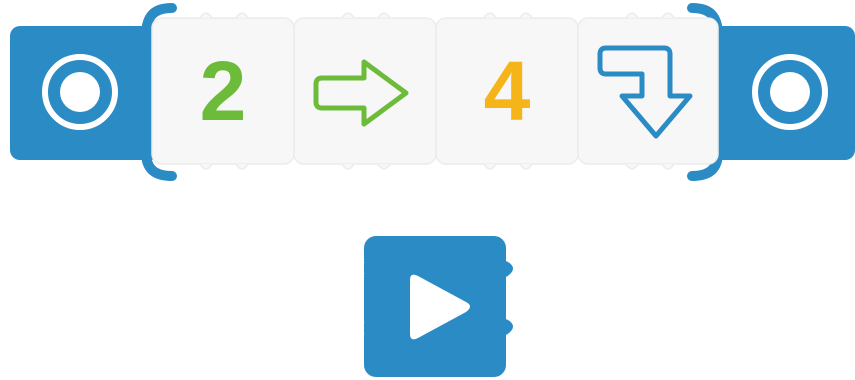  Describe the element at coordinates (648, 91) in the screenshot. I see `tile-arrow-turn-down` at that location.